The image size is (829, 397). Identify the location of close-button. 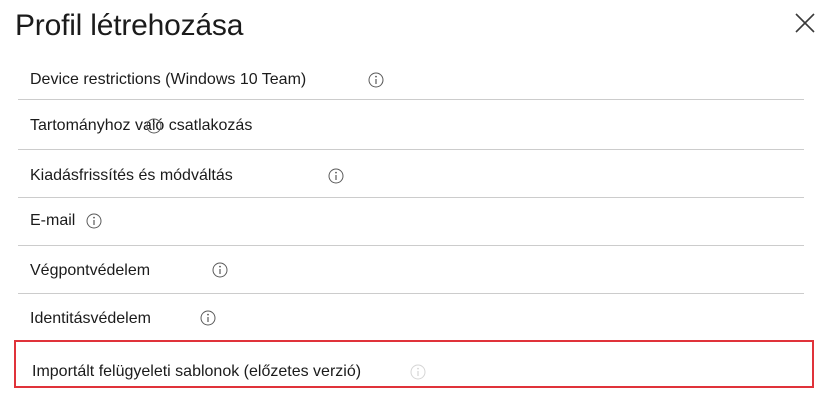
(805, 23).